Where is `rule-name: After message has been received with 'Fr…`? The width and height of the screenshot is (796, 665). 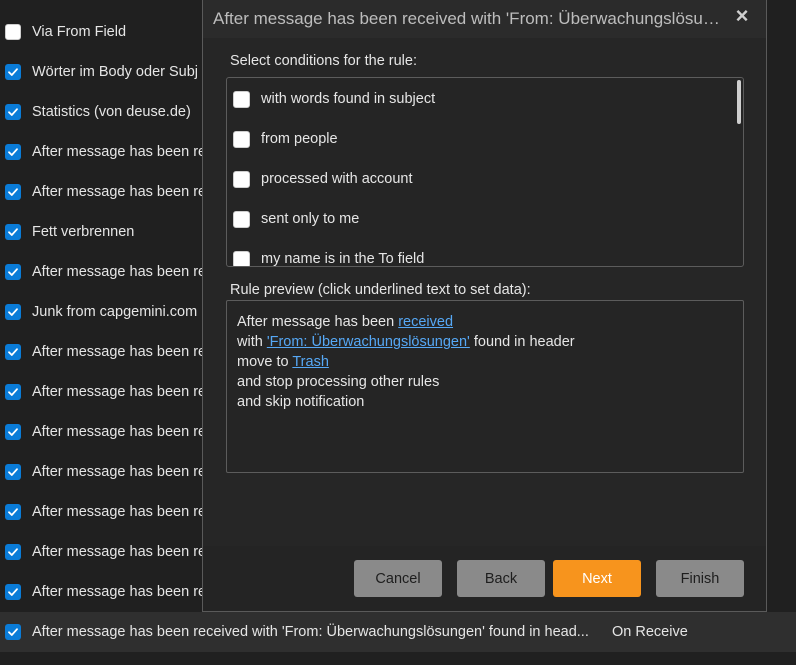
rule-name: After message has been received with 'Fr… is located at coordinates (310, 632).